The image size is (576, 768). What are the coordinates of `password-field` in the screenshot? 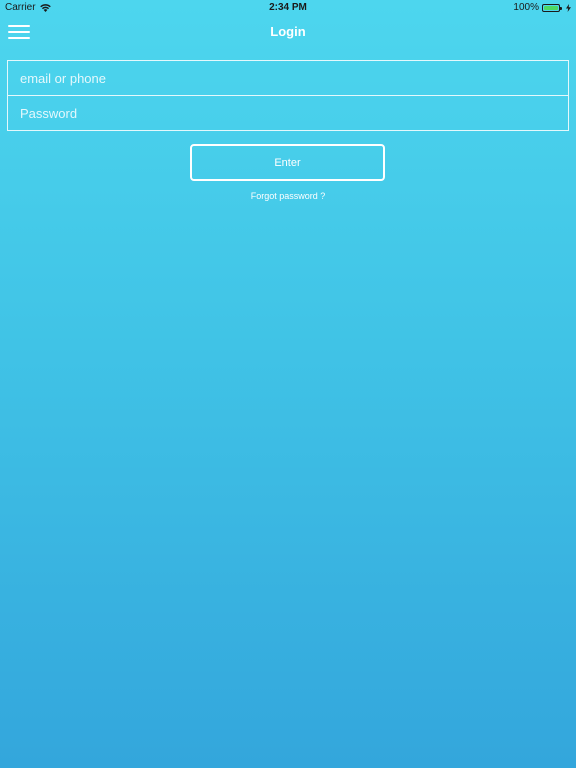 It's located at (288, 113).